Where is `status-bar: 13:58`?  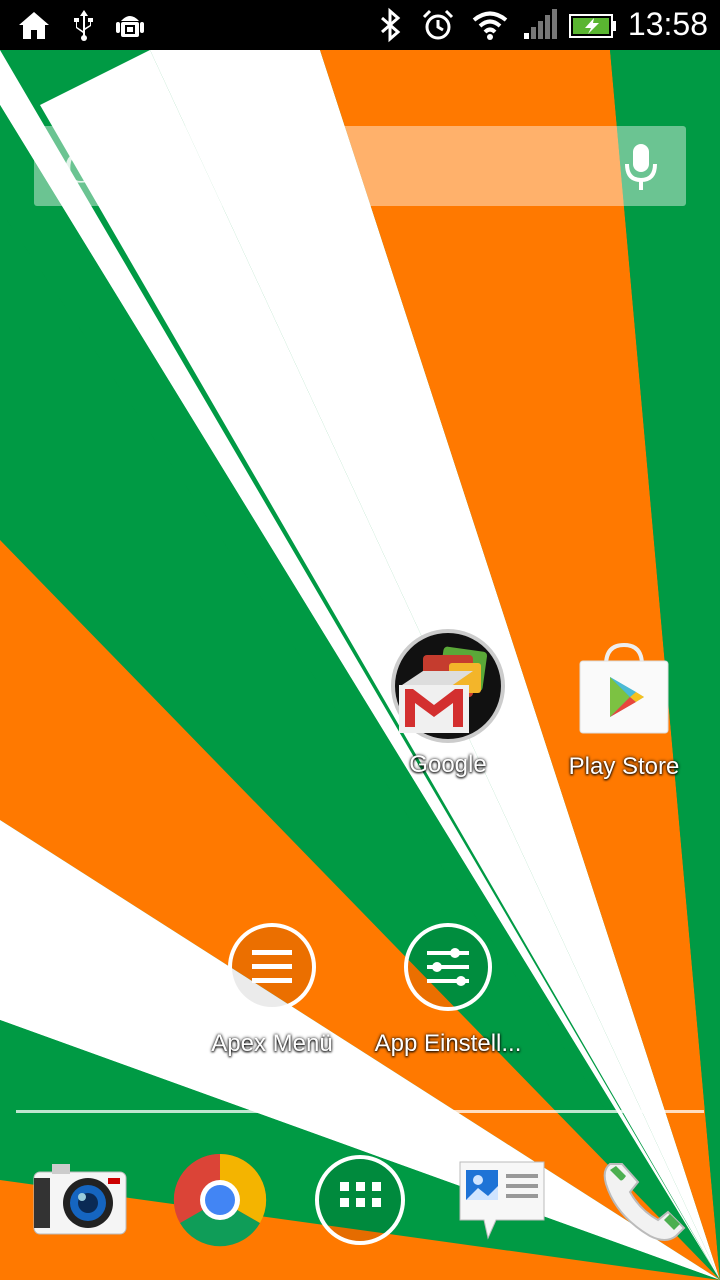
status-bar: 13:58 is located at coordinates (360, 25).